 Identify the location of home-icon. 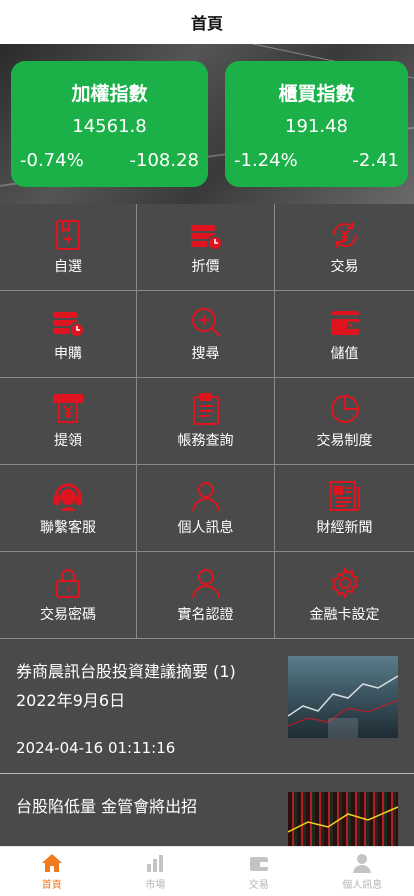
(51, 863).